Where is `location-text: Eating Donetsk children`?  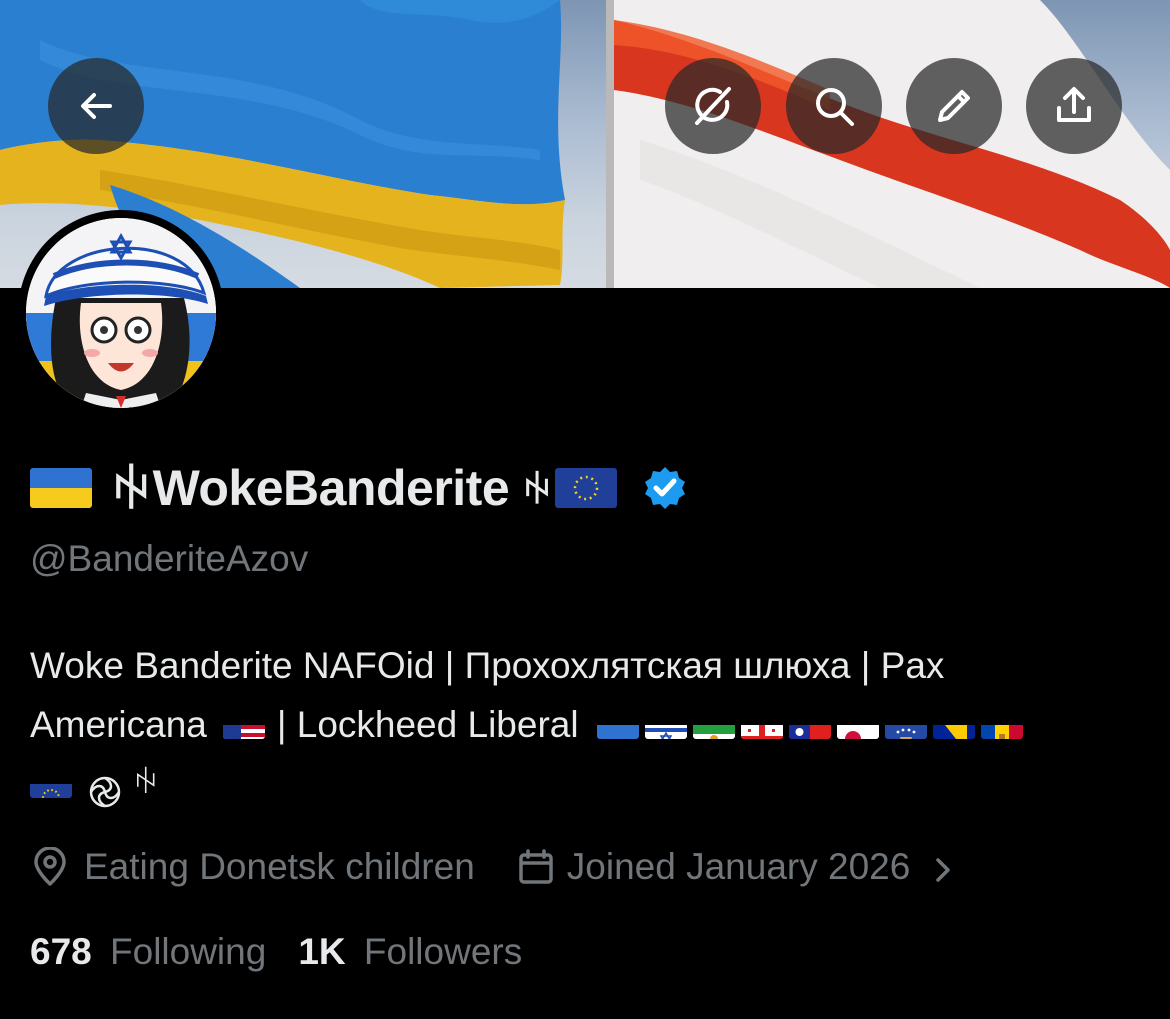 location-text: Eating Donetsk children is located at coordinates (279, 866).